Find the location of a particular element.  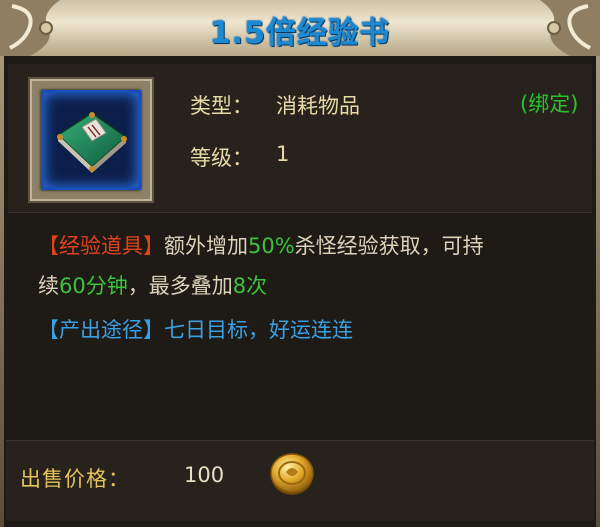

border-right is located at coordinates (598, 291).